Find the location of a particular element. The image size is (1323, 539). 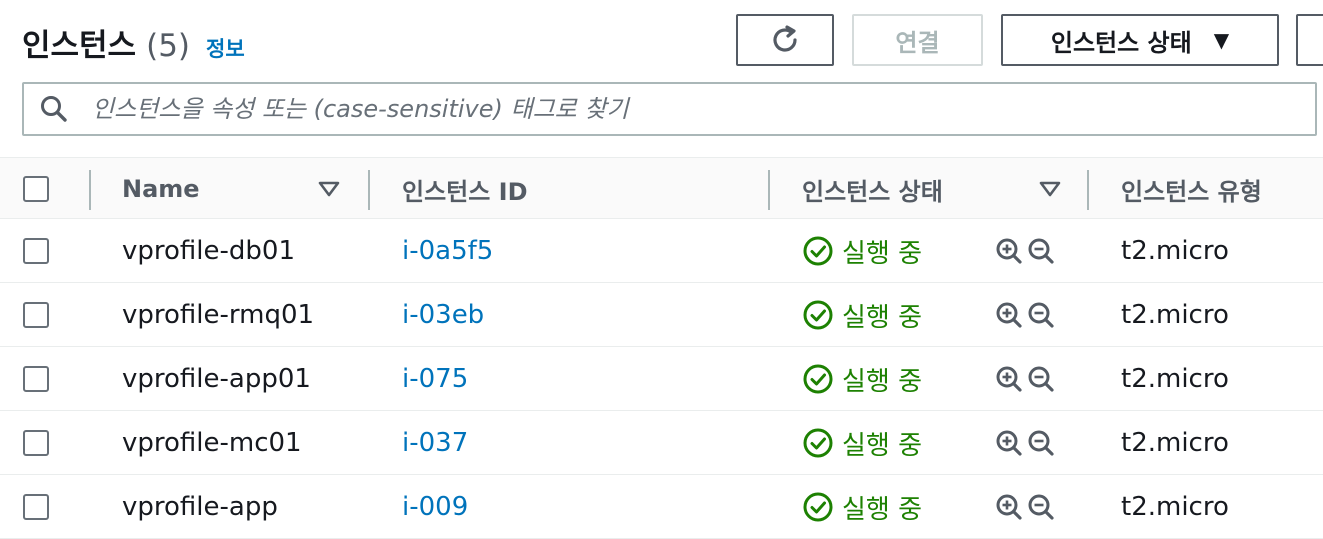

instance-id-link: i-009 is located at coordinates (435, 507).